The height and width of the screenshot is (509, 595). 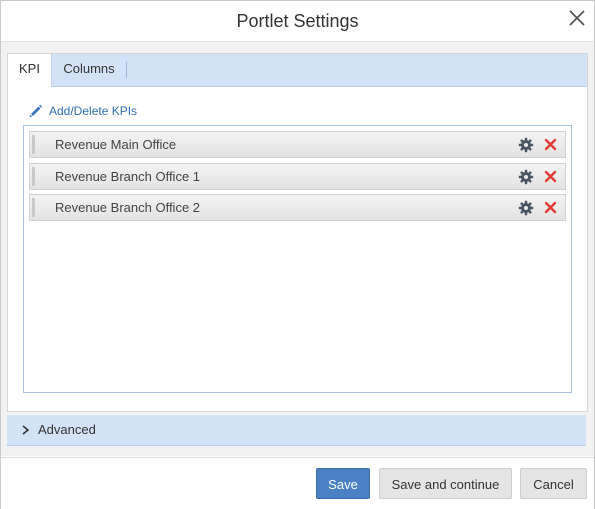 What do you see at coordinates (577, 18) in the screenshot?
I see `close-icon` at bounding box center [577, 18].